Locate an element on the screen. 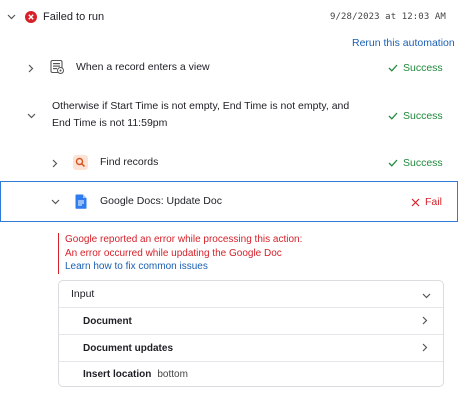  fail-x-icon is located at coordinates (415, 202).